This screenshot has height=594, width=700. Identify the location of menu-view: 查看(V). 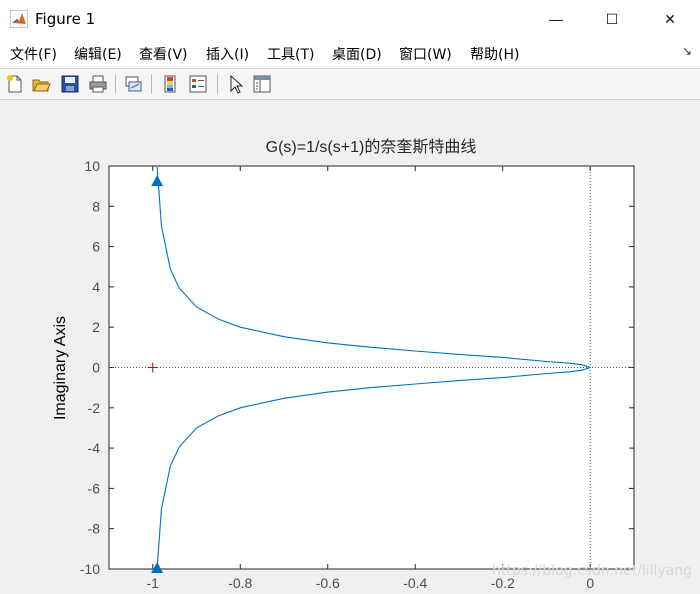
(163, 54).